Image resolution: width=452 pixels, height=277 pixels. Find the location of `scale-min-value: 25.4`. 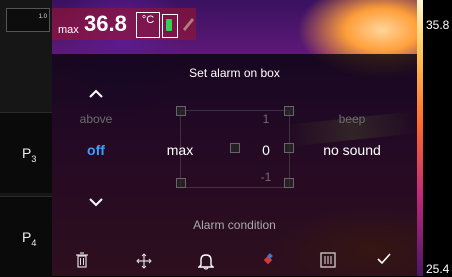

scale-min-value: 25.4 is located at coordinates (438, 269).